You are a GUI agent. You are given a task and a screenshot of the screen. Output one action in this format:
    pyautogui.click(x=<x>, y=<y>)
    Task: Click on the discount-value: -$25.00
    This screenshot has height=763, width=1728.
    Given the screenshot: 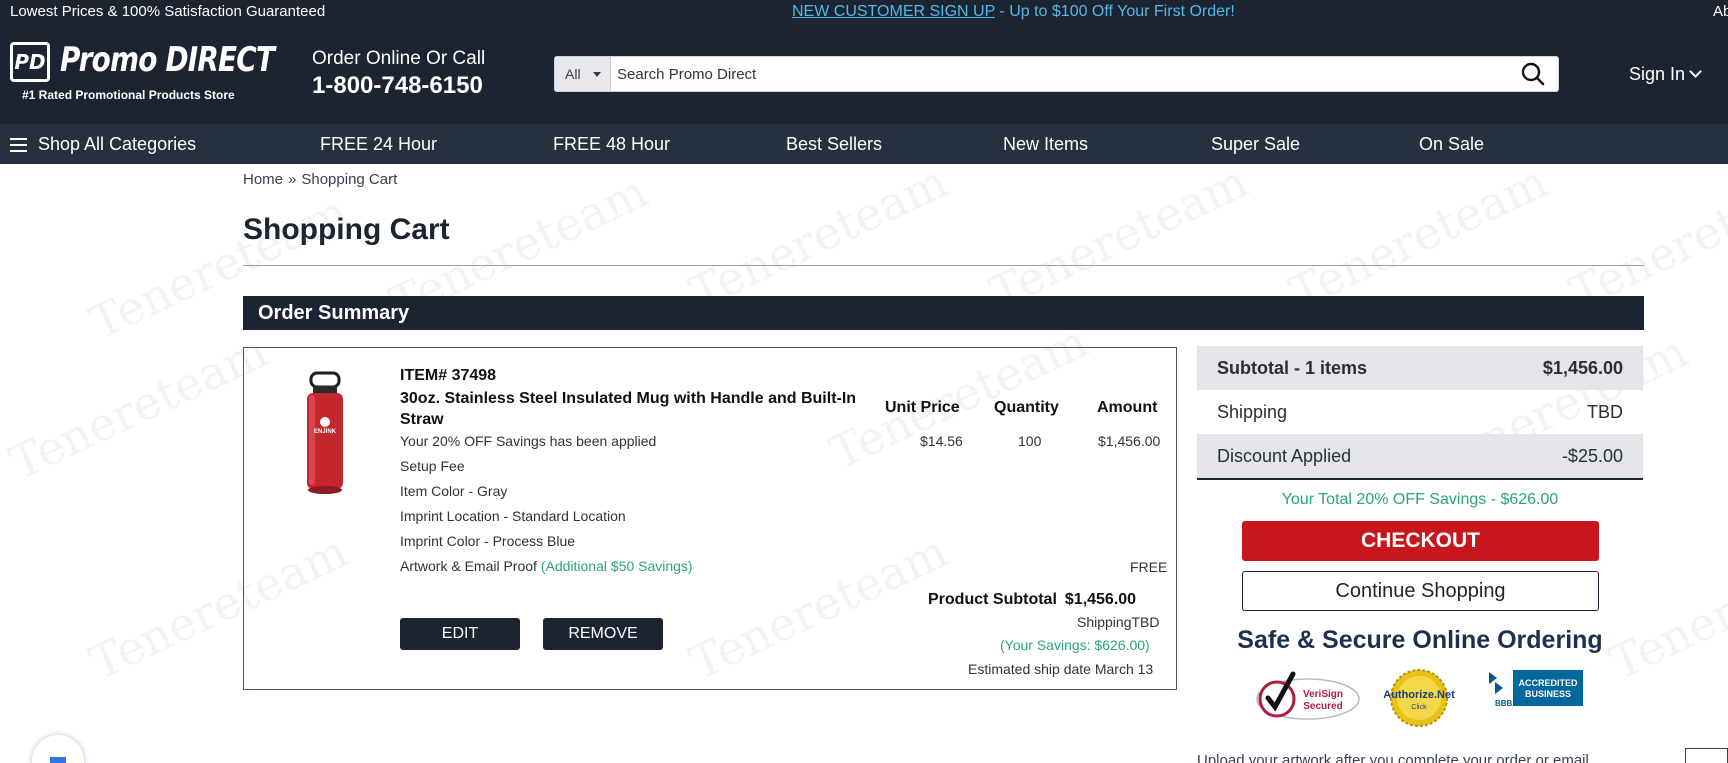 What is the action you would take?
    pyautogui.click(x=1592, y=456)
    